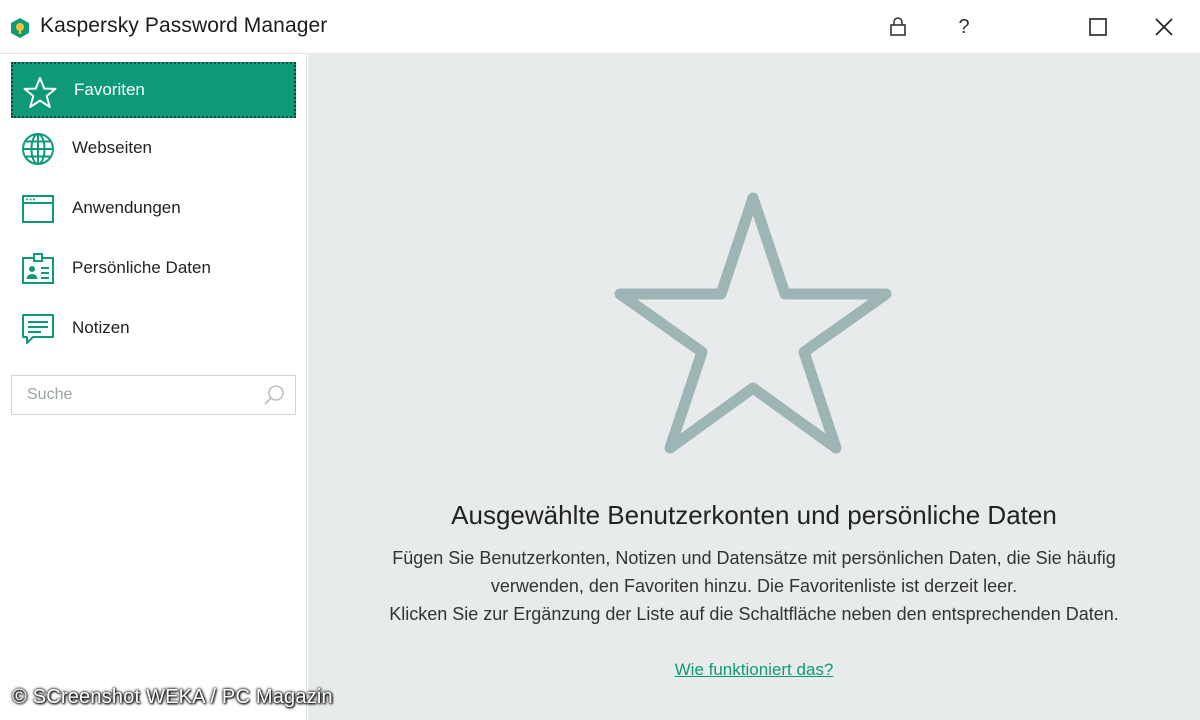 The width and height of the screenshot is (1200, 720). I want to click on search-input, so click(132, 395).